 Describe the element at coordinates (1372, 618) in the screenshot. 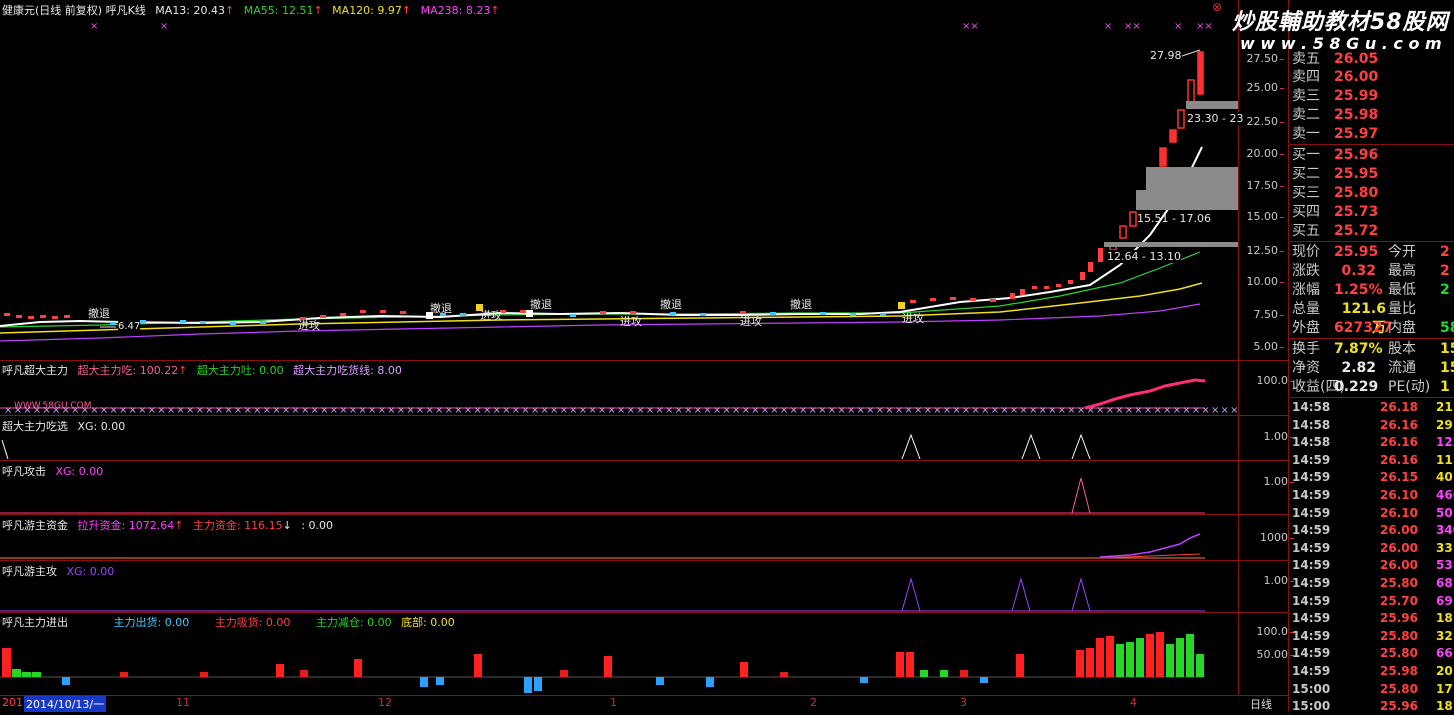

I see `tick-row: 14:59 25.96 18` at that location.